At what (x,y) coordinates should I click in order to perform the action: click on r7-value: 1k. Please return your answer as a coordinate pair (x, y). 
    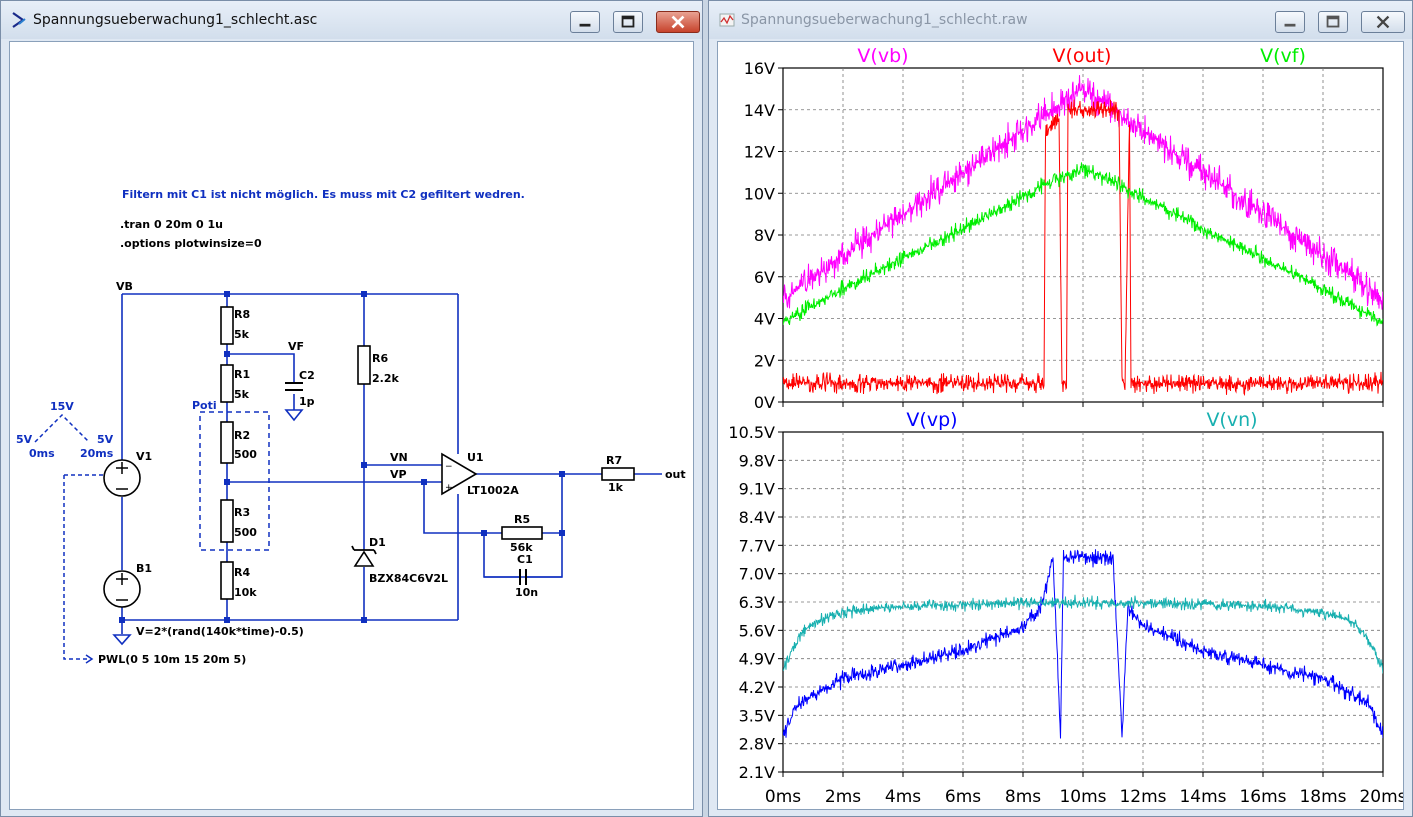
    Looking at the image, I should click on (616, 487).